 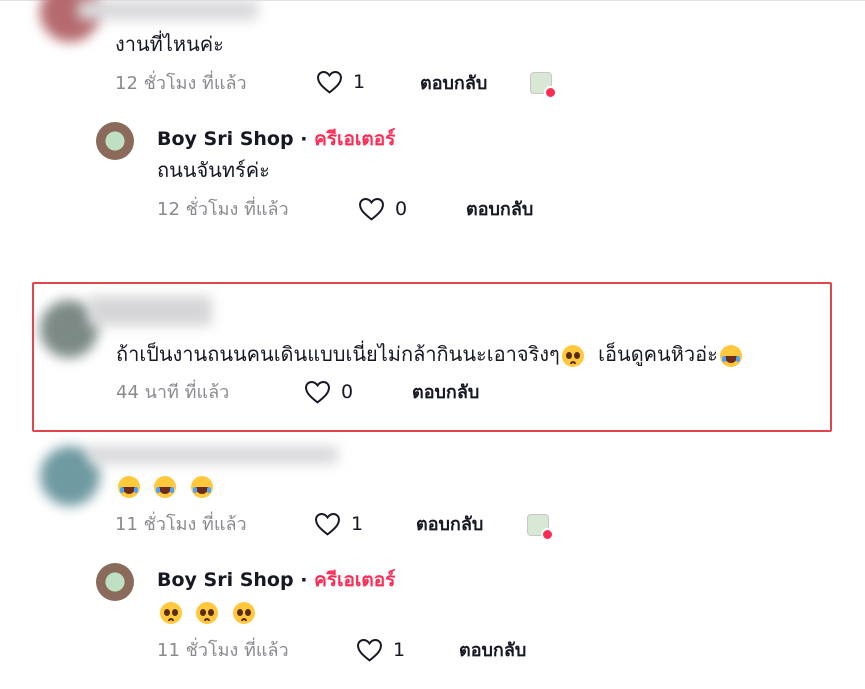 I want to click on comment-text: ถนนจันทร์ค่ะ, so click(x=213, y=170).